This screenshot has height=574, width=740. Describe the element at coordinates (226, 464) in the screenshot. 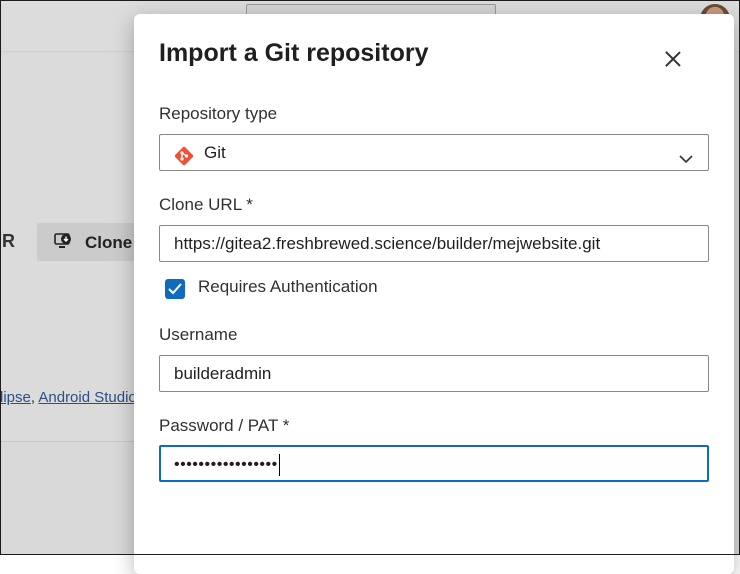

I see `password-masked-value: •••••••••••••••••` at that location.